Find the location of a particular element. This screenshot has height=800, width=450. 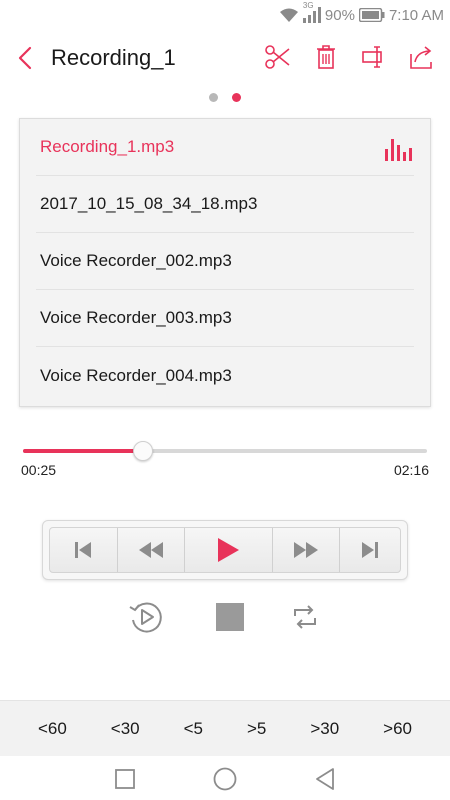

battery-icon is located at coordinates (371, 15).